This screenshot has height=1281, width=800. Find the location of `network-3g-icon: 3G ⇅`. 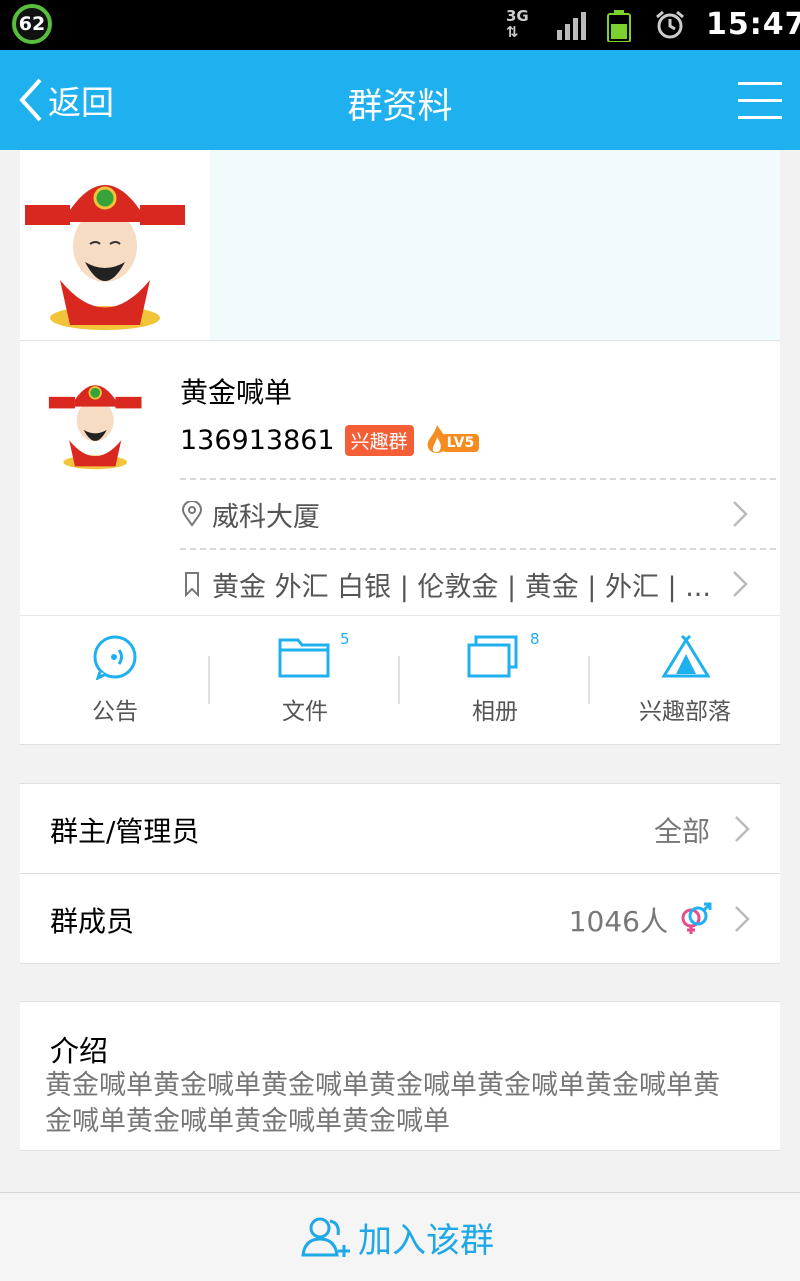

network-3g-icon: 3G ⇅ is located at coordinates (517, 24).